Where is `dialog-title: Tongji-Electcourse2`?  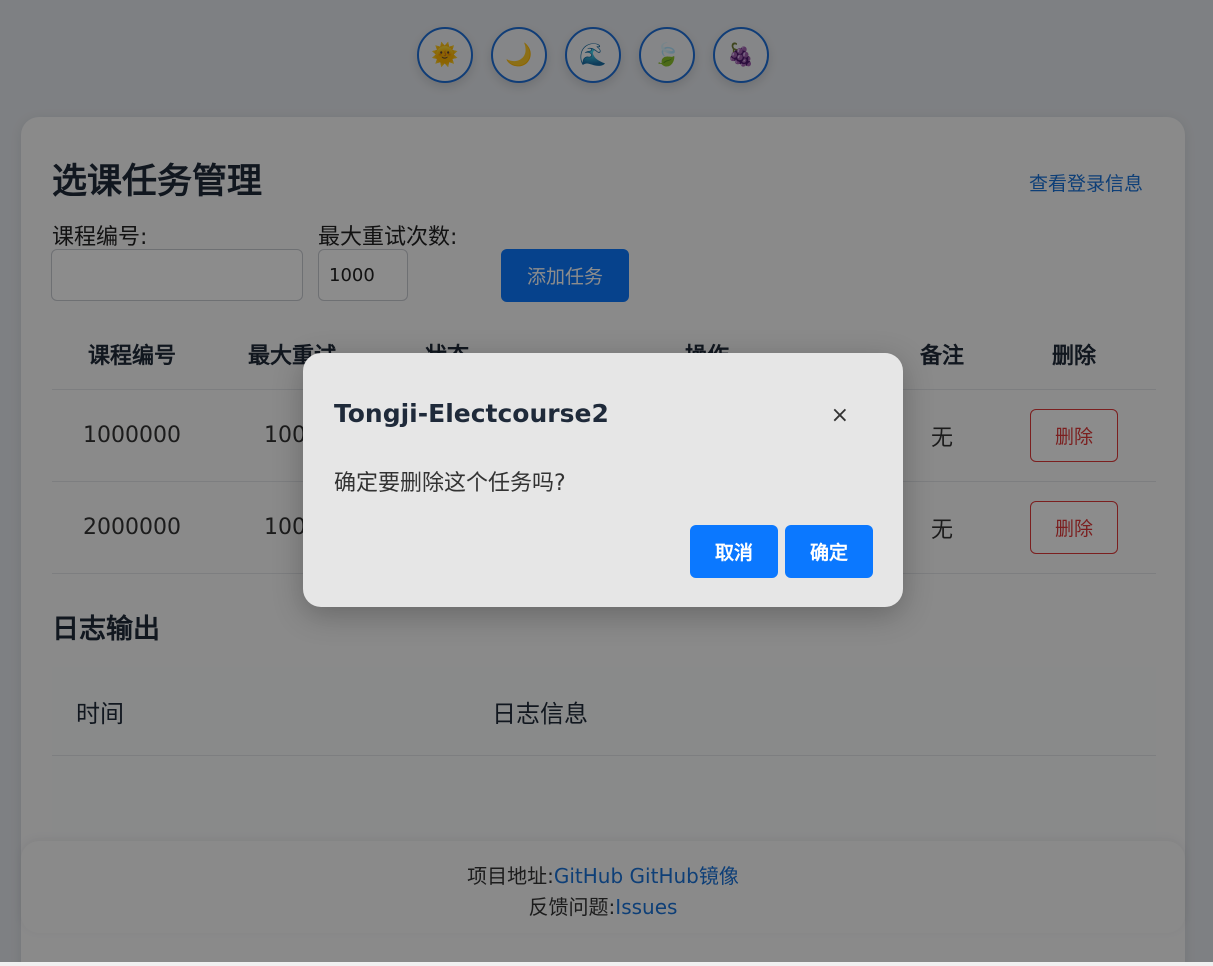
dialog-title: Tongji-Electcourse2 is located at coordinates (471, 413).